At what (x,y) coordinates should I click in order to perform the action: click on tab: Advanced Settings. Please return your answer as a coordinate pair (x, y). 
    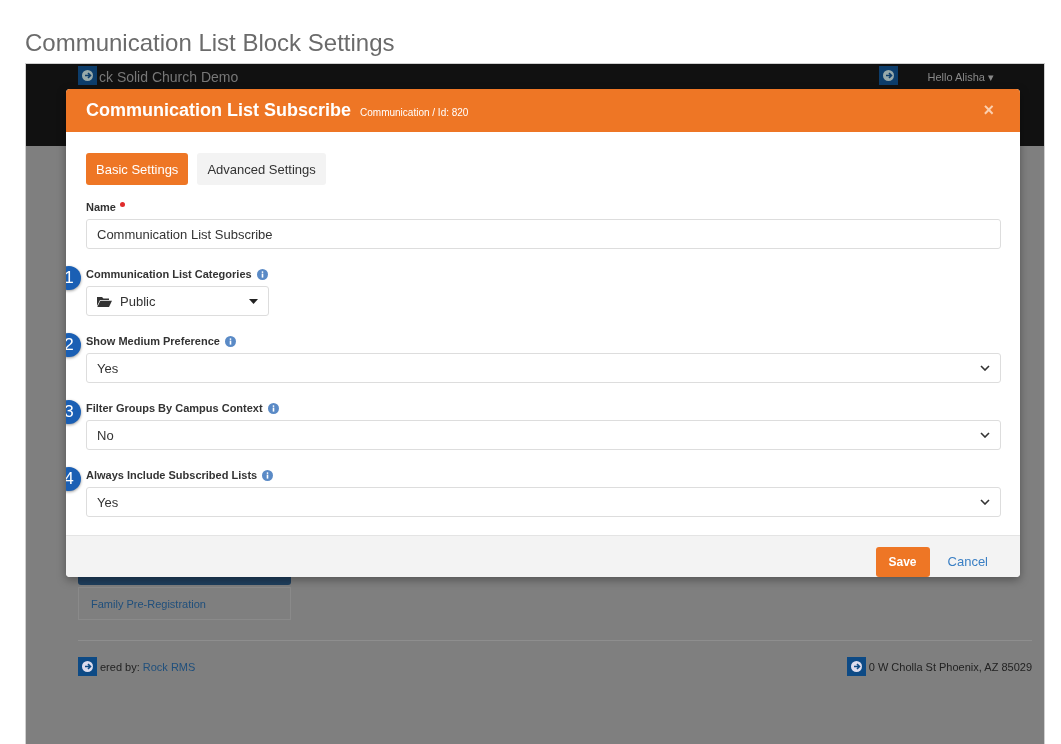
    Looking at the image, I should click on (261, 169).